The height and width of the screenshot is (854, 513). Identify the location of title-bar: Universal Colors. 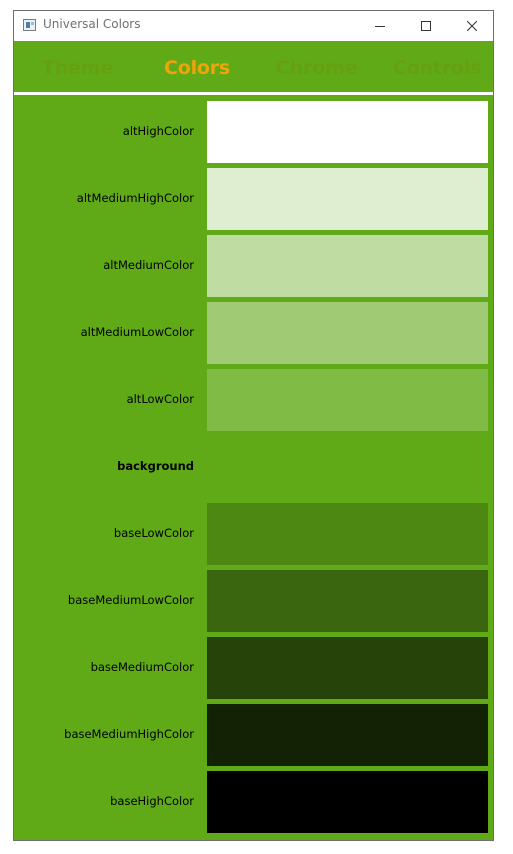
(253, 26).